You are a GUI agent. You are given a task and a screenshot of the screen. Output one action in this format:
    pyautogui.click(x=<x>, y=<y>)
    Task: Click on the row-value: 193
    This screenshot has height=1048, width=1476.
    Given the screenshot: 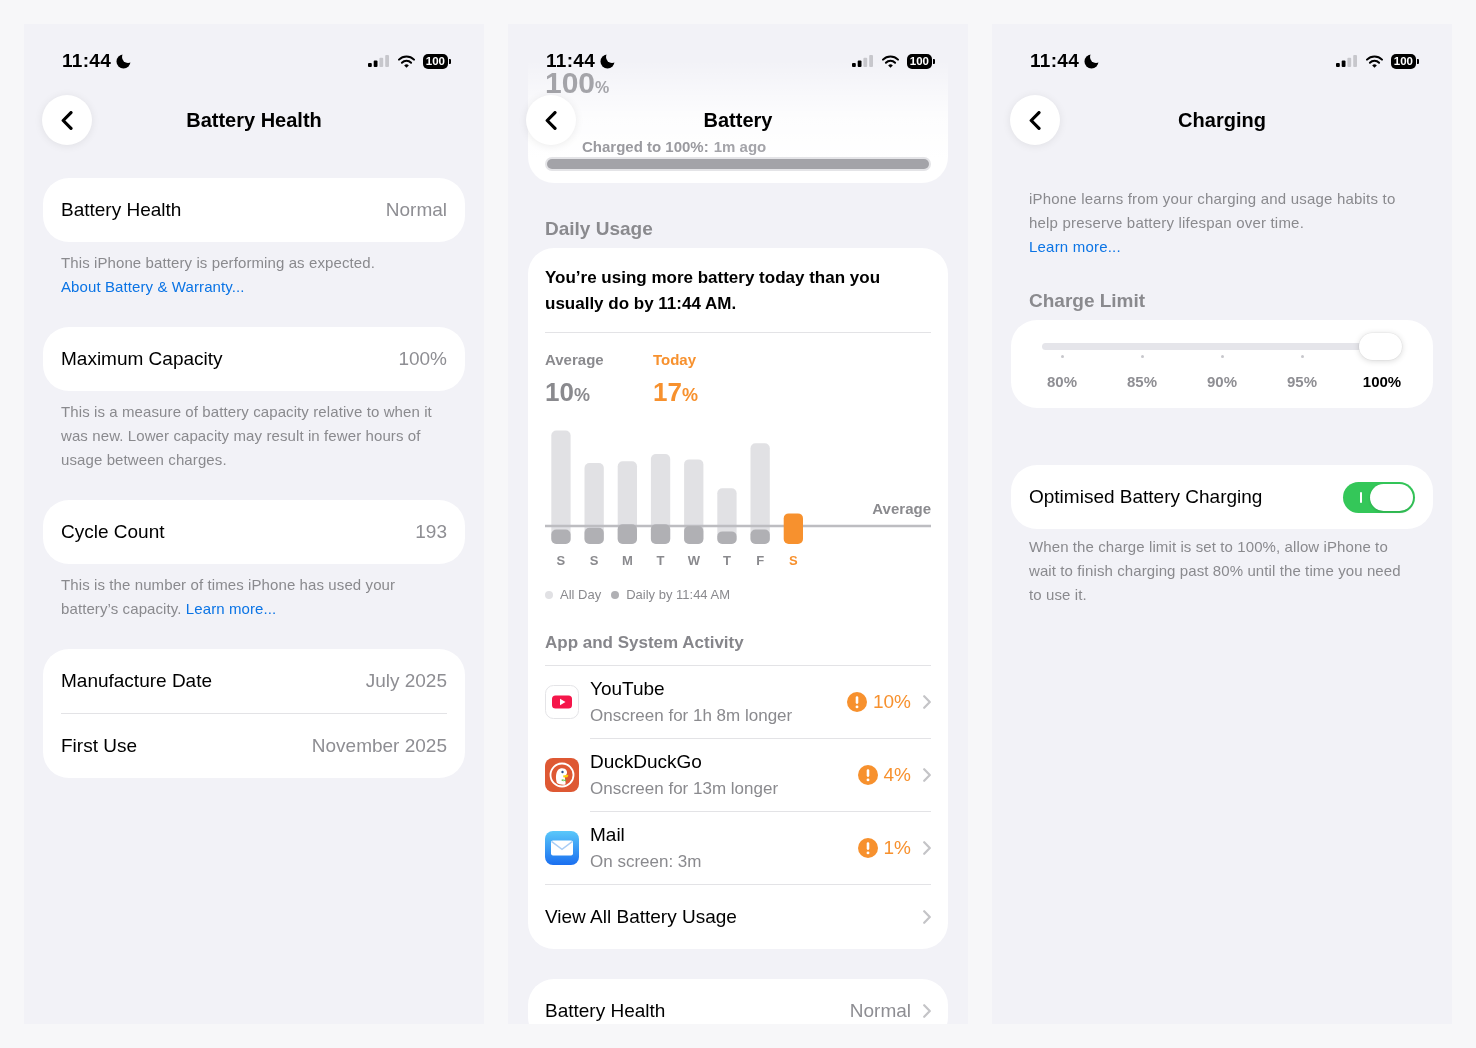 What is the action you would take?
    pyautogui.click(x=431, y=532)
    